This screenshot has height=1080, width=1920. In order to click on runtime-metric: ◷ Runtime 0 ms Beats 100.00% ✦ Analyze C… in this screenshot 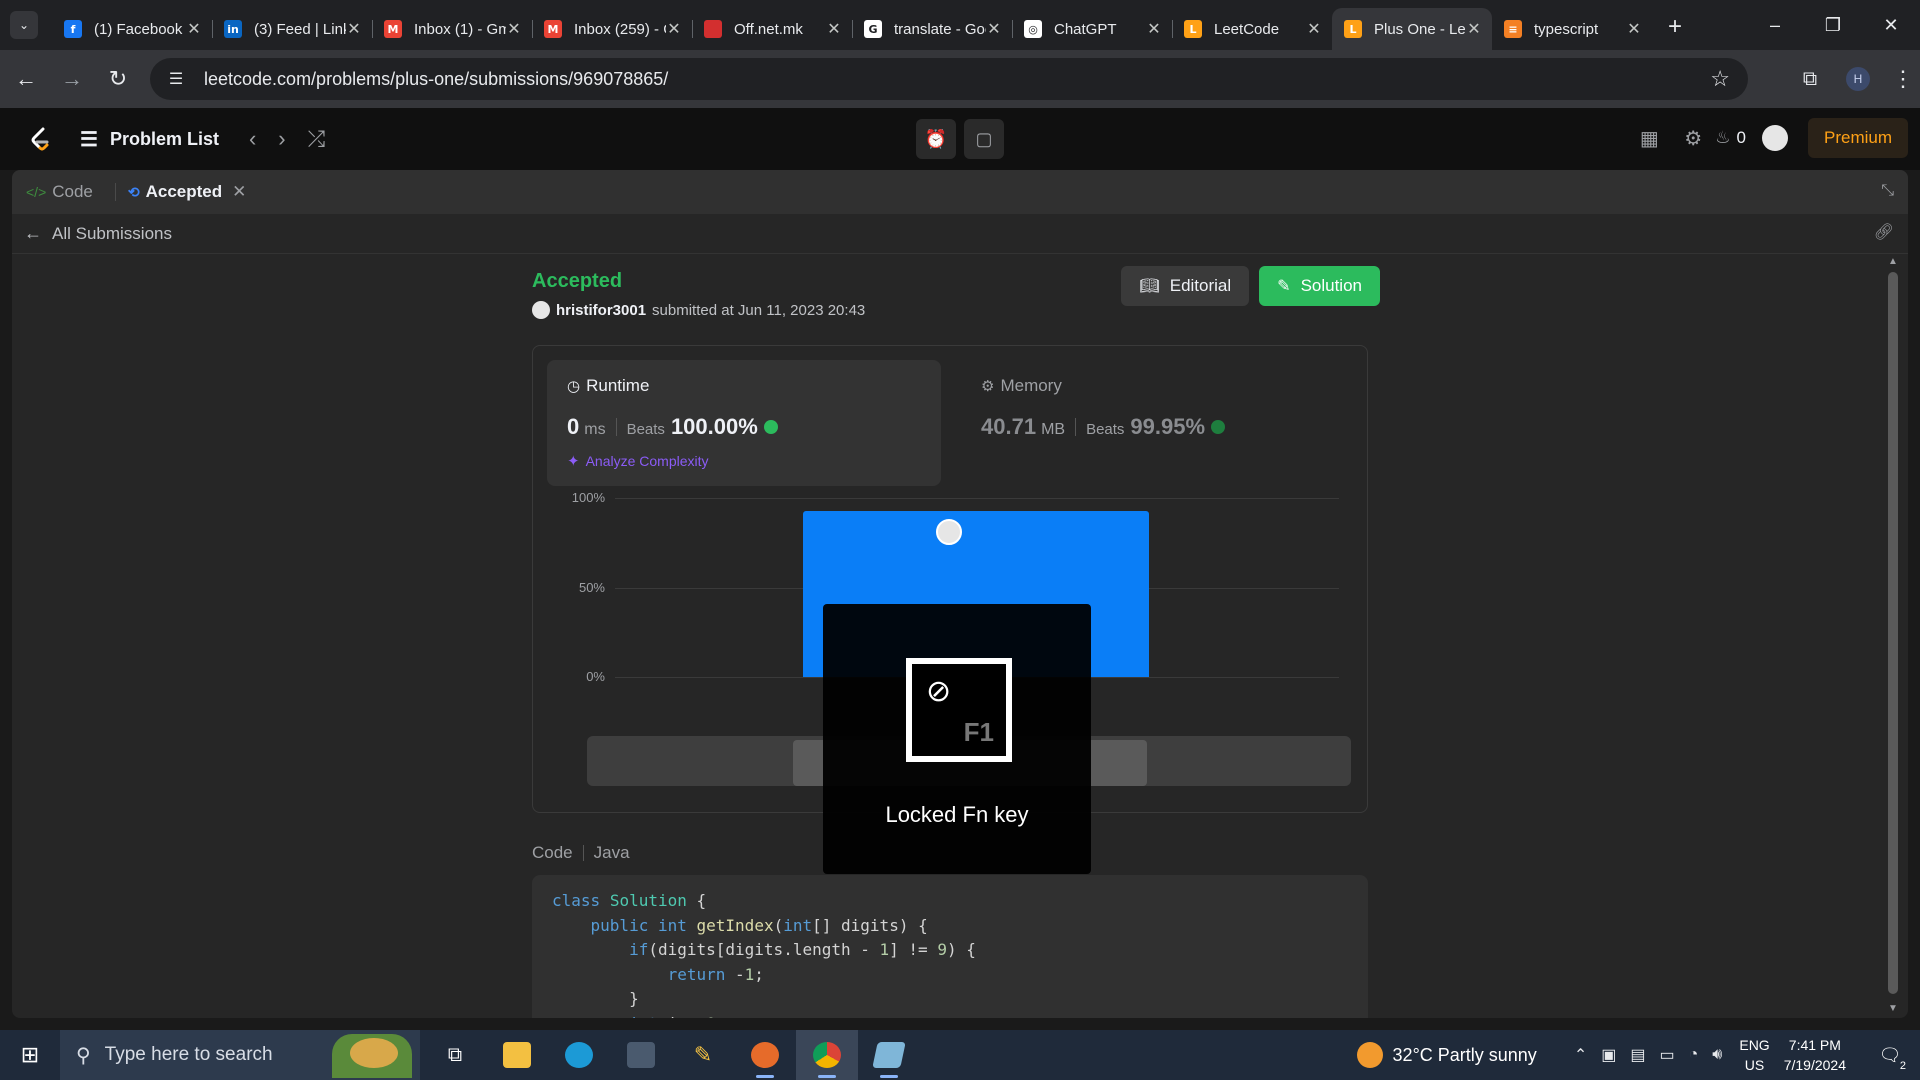, I will do `click(744, 423)`.